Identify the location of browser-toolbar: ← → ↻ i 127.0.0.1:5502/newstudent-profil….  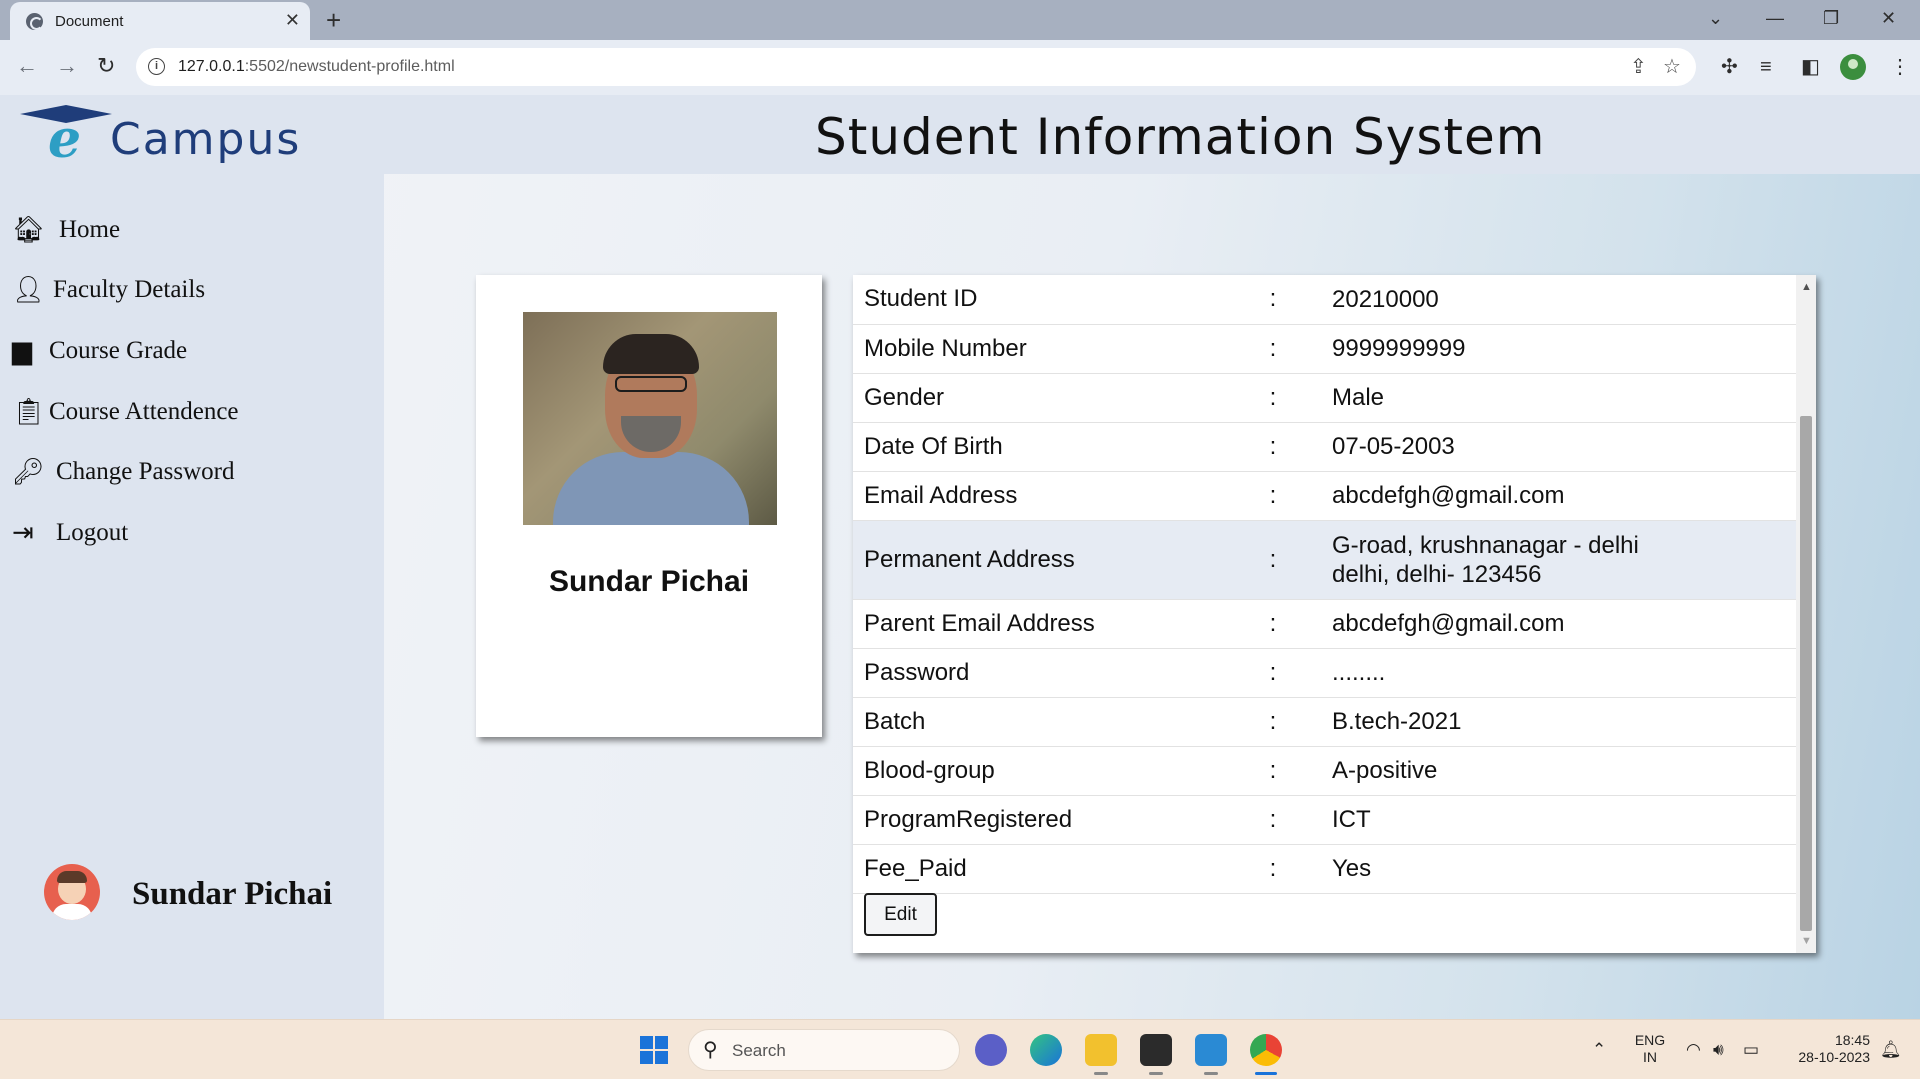
(960, 67).